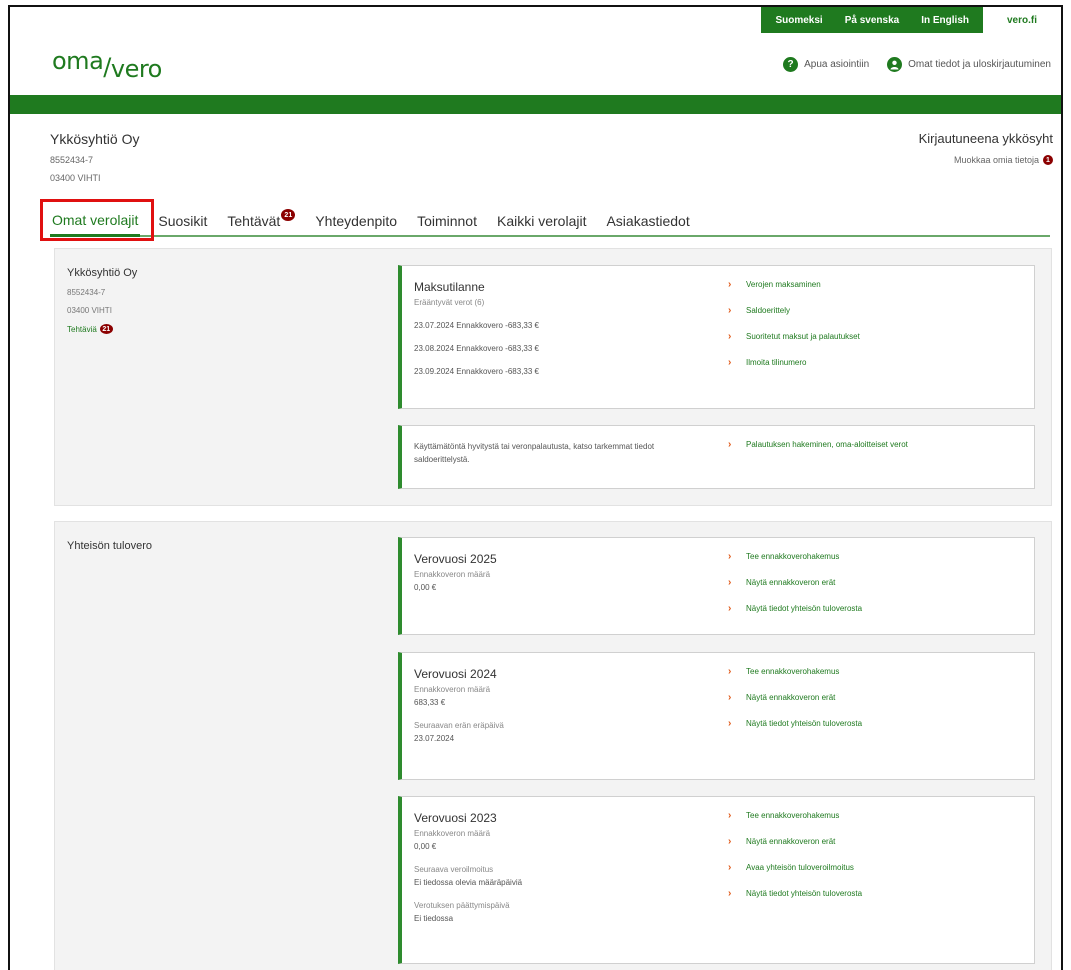 The height and width of the screenshot is (970, 1071). I want to click on omavero-logo: oma/vero, so click(107, 65).